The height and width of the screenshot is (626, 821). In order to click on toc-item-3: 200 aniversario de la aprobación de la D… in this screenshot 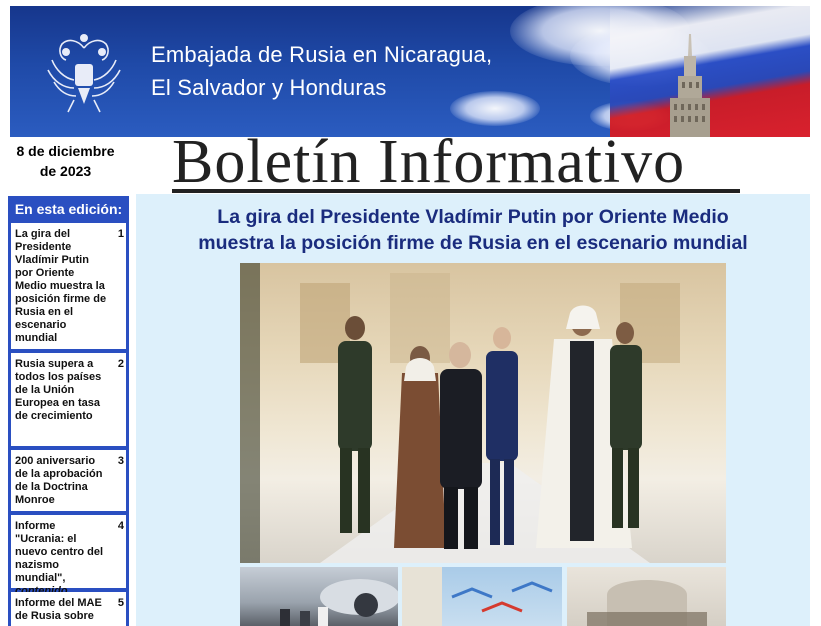, I will do `click(68, 480)`.